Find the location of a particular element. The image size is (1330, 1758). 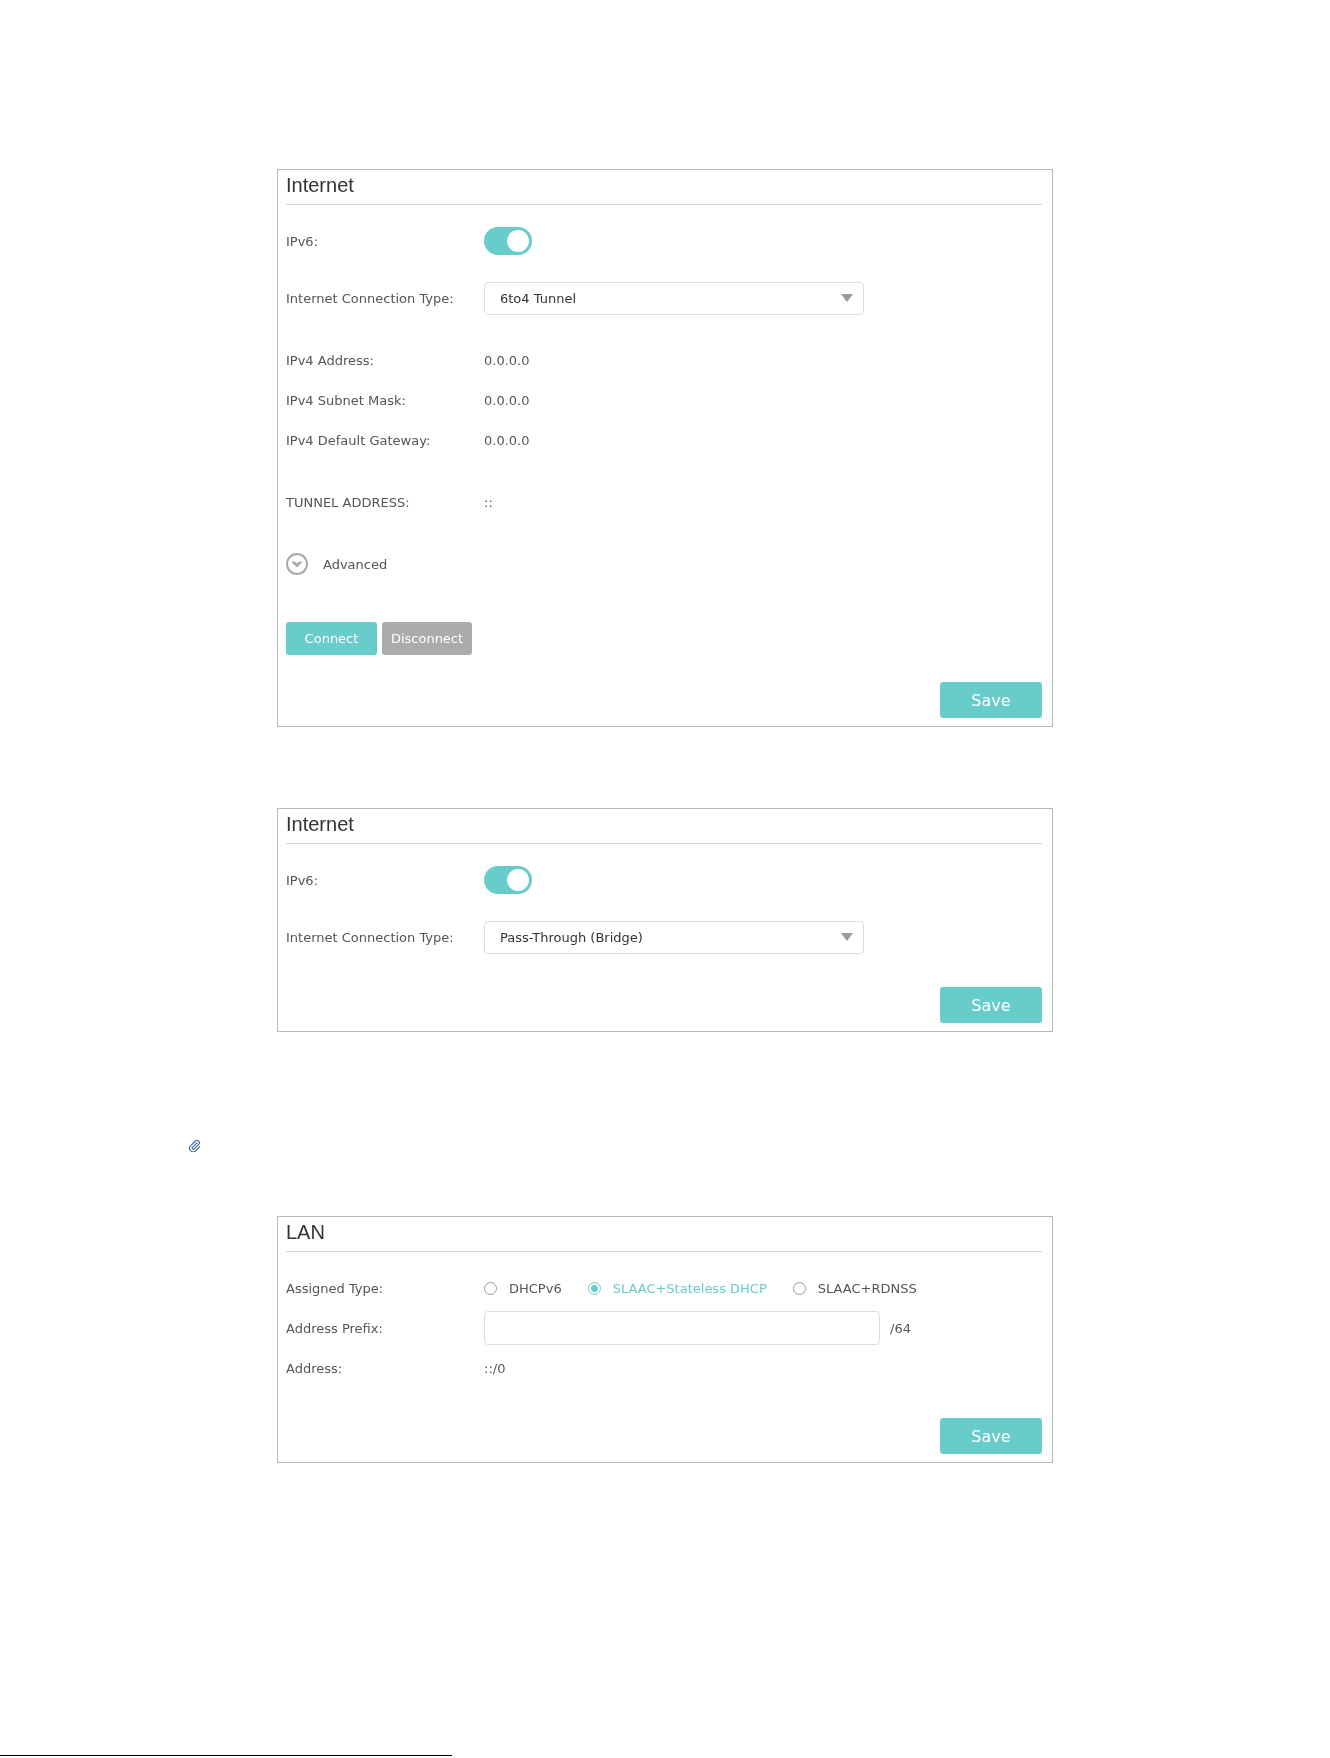

field-label: TUNNEL ADDRESS: is located at coordinates (348, 502).